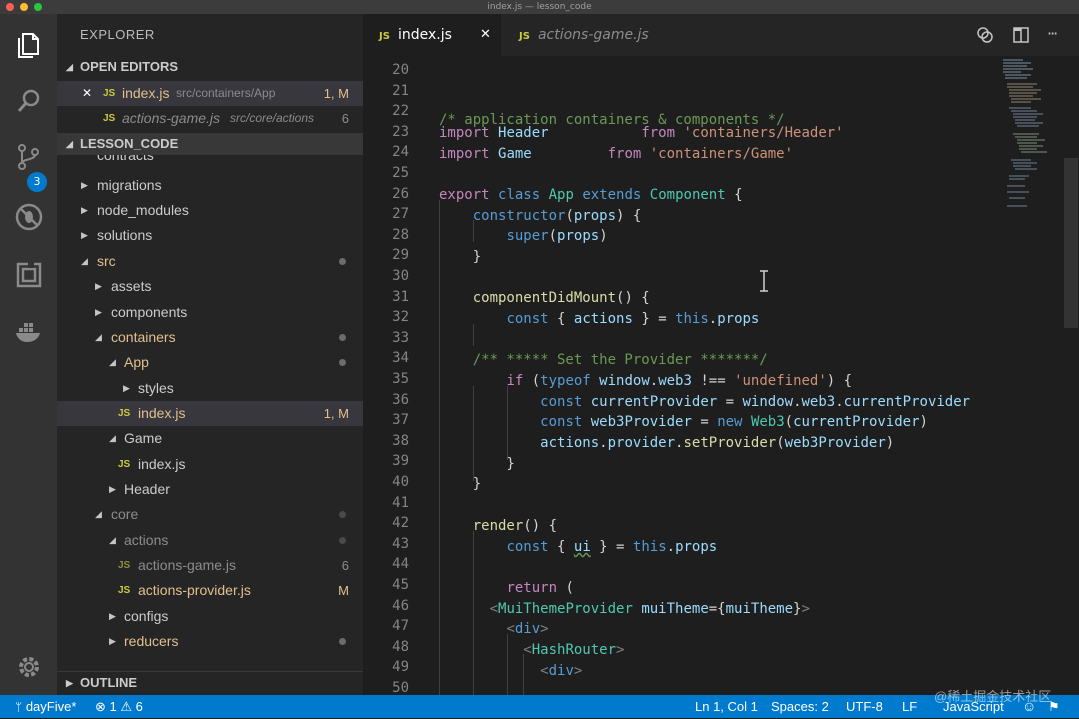  What do you see at coordinates (119, 706) in the screenshot?
I see `problems-indicator: ⊗ 1 ⚠ 6` at bounding box center [119, 706].